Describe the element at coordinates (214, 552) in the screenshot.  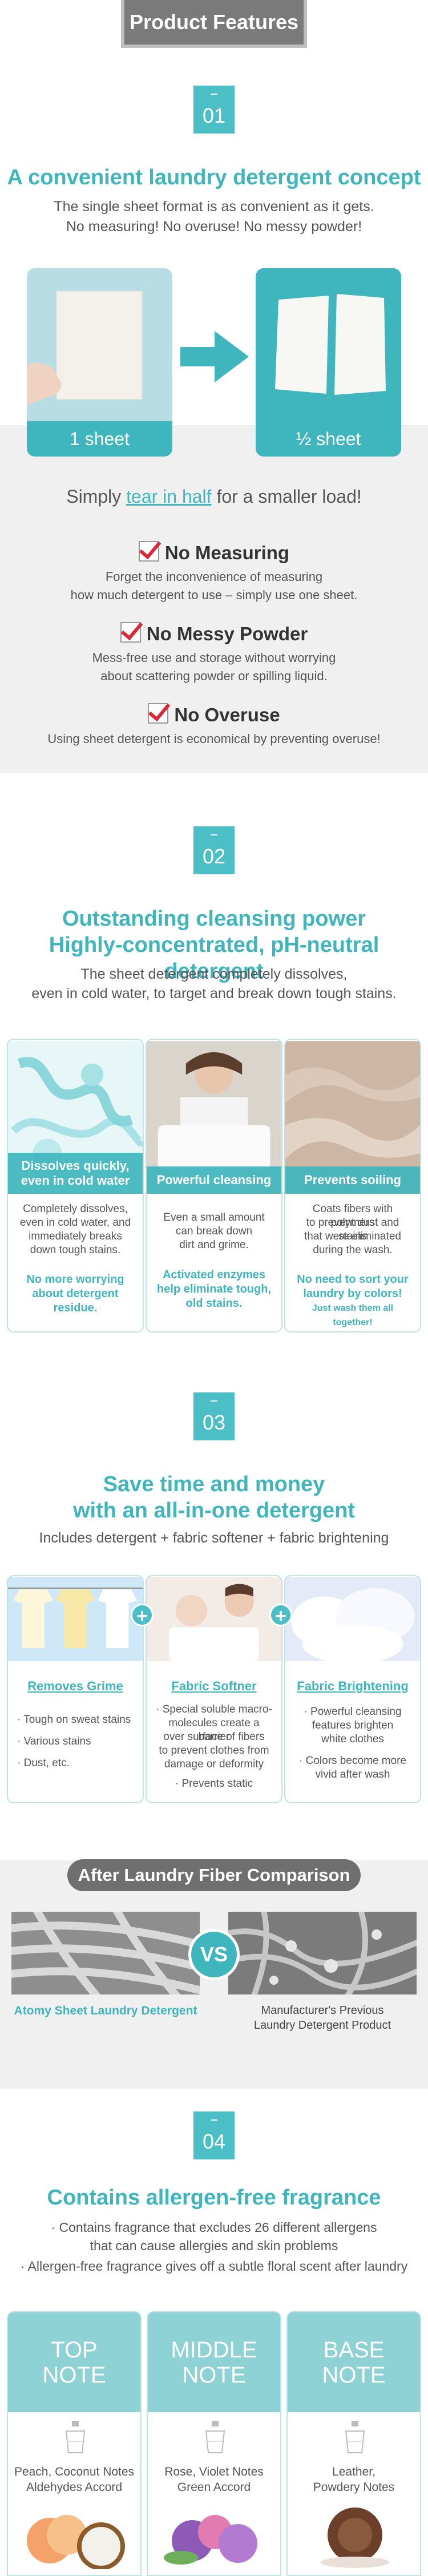
I see `feature-no-measuring: No Measuring` at that location.